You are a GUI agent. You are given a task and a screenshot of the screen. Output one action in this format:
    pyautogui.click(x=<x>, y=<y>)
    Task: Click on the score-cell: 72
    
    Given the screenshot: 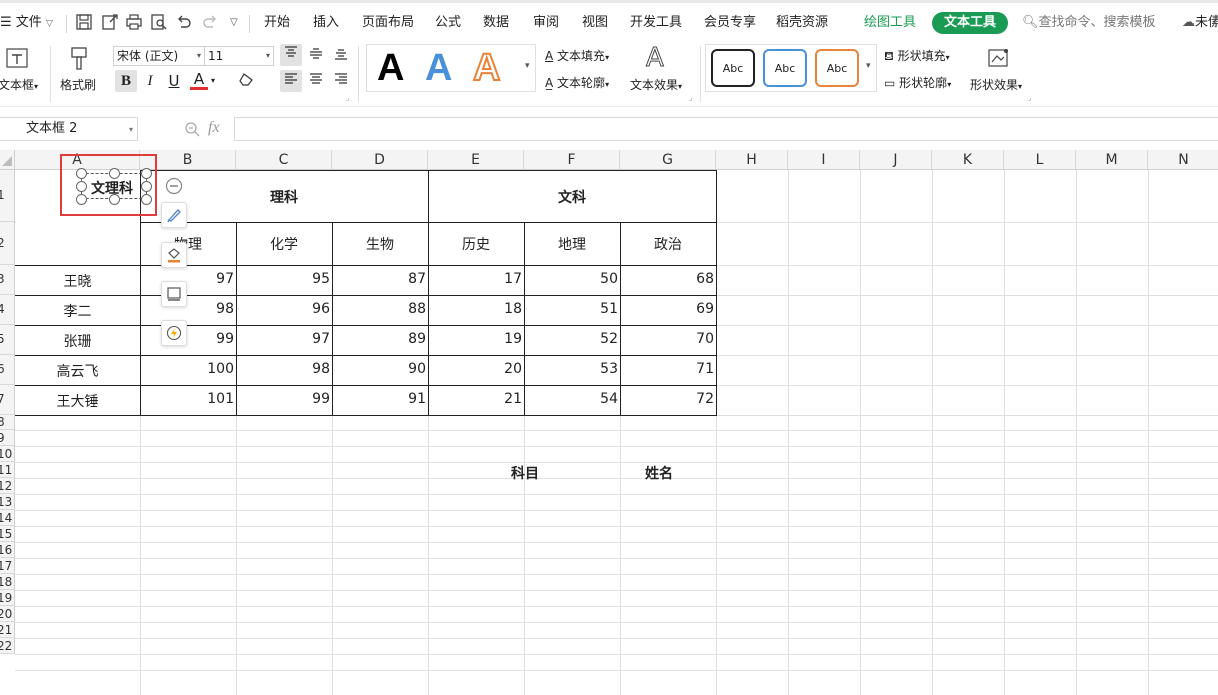 What is the action you would take?
    pyautogui.click(x=668, y=399)
    